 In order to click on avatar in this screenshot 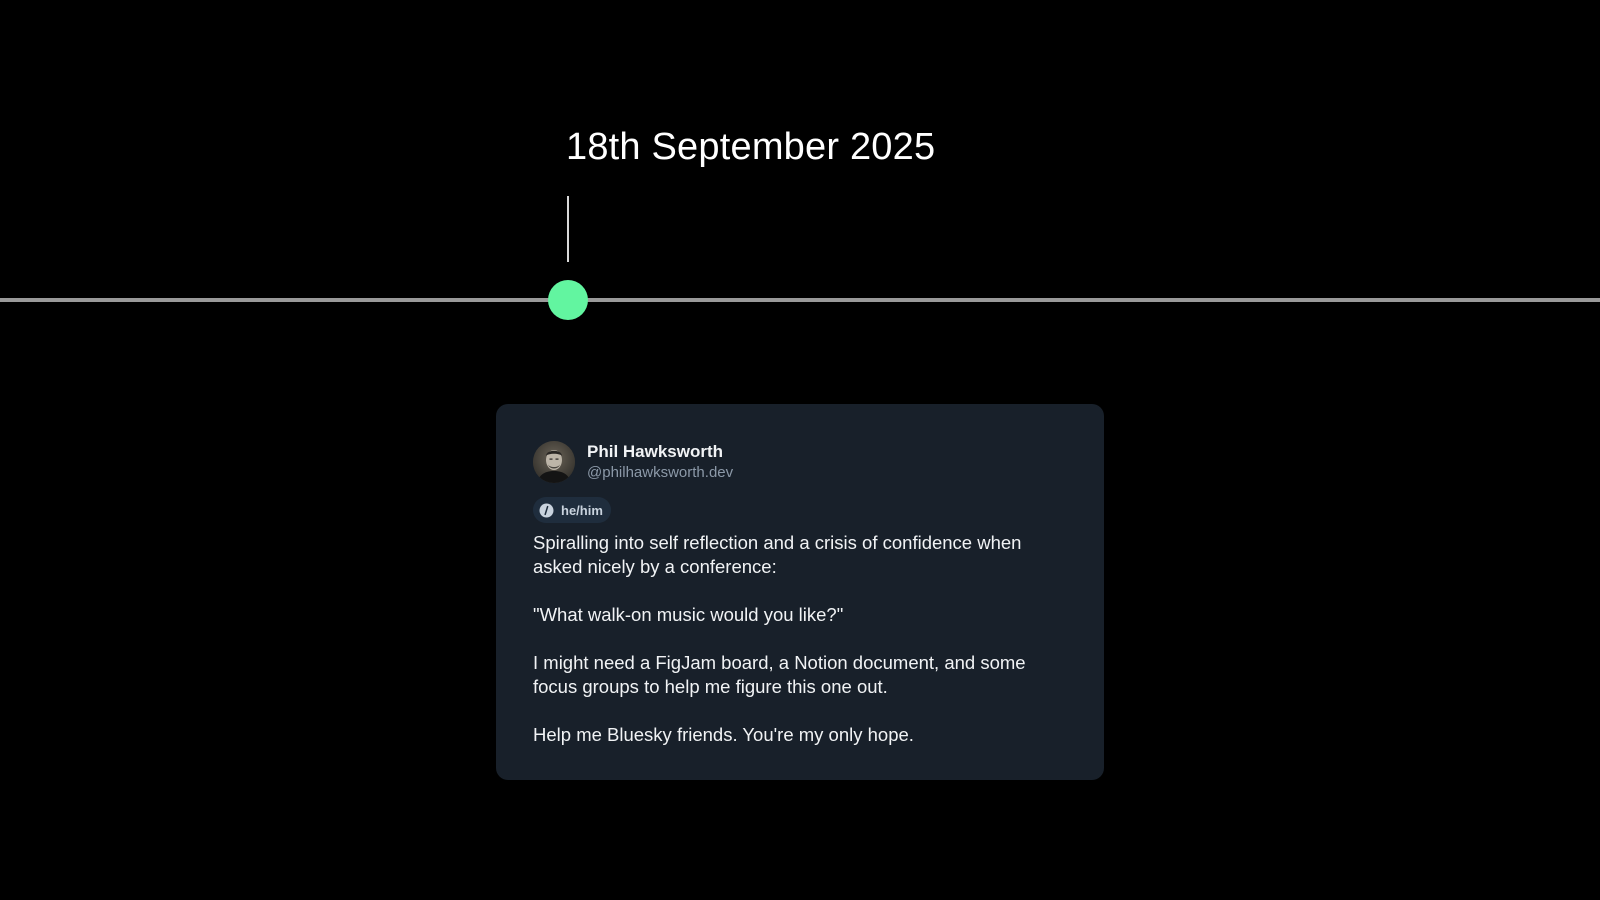, I will do `click(554, 462)`.